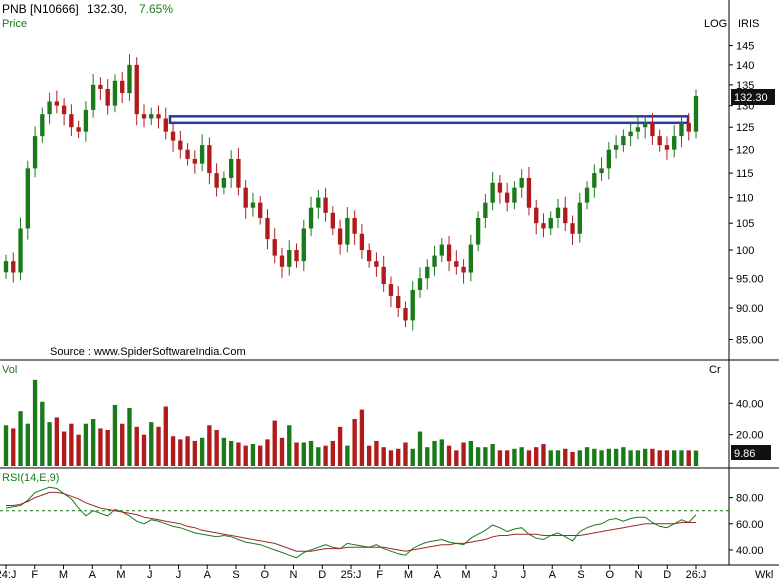 This screenshot has width=779, height=581. I want to click on price-tick-label: 140, so click(745, 66).